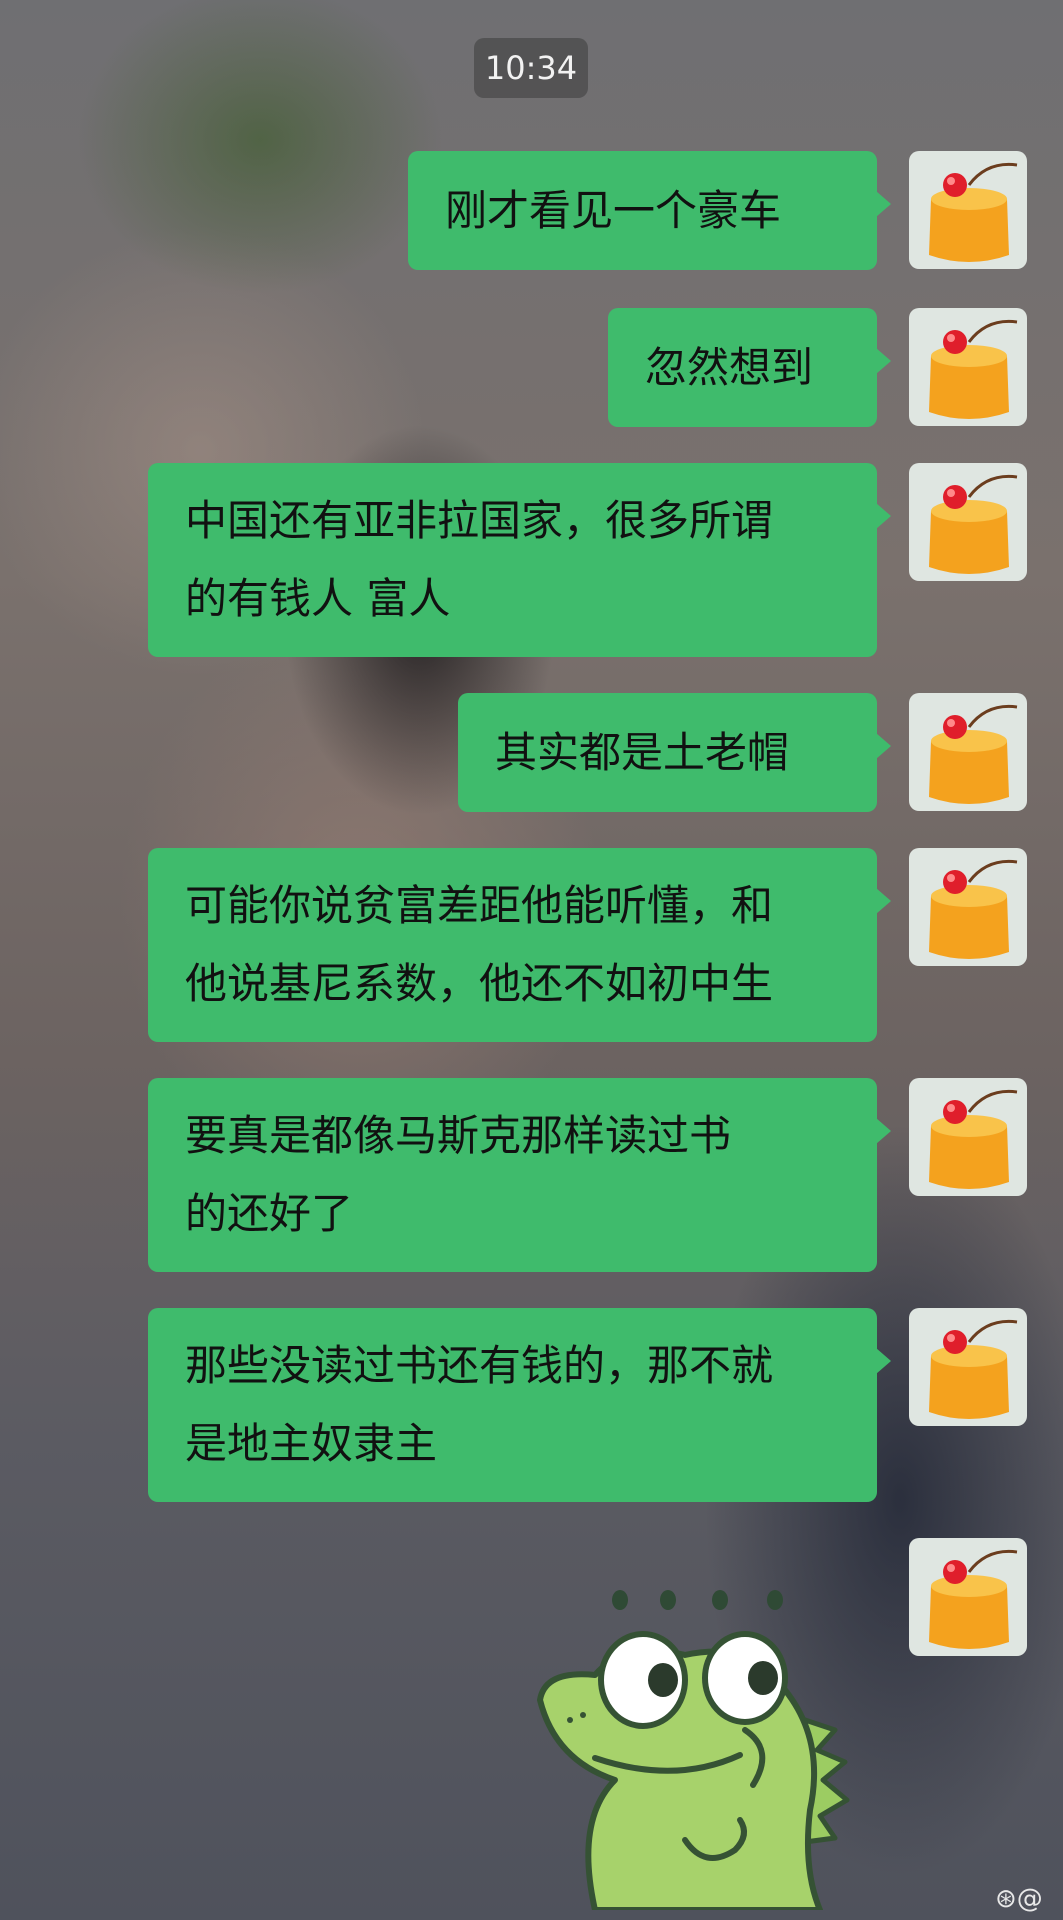 The height and width of the screenshot is (1920, 1063). I want to click on message-bubble: 要真是都像马斯克那样读过书 的还好了, so click(519, 1175).